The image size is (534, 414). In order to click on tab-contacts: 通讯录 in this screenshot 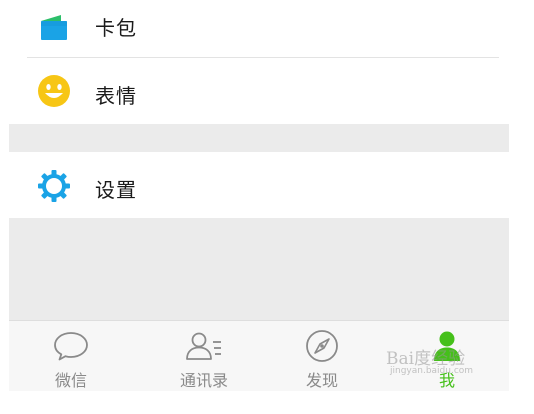, I will do `click(204, 356)`.